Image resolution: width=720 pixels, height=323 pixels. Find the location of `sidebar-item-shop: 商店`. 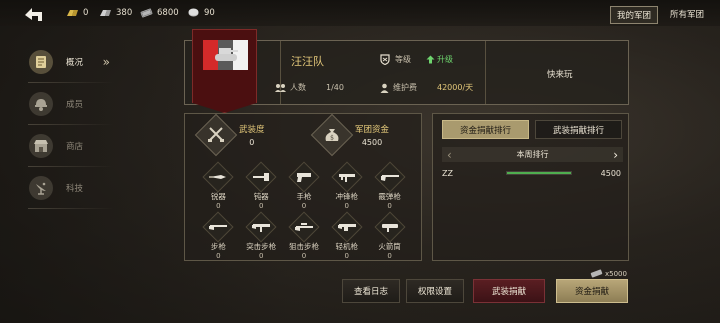

sidebar-item-shop: 商店 is located at coordinates (68, 146).